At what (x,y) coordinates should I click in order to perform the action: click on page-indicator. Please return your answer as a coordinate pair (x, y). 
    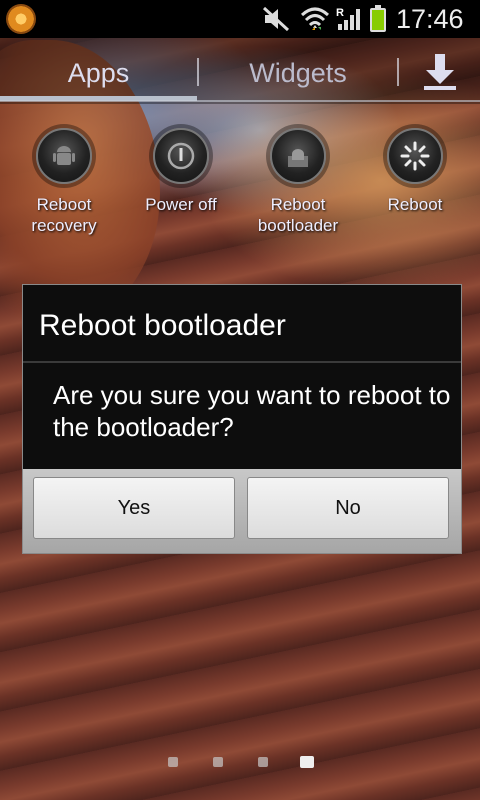
    Looking at the image, I should click on (240, 761).